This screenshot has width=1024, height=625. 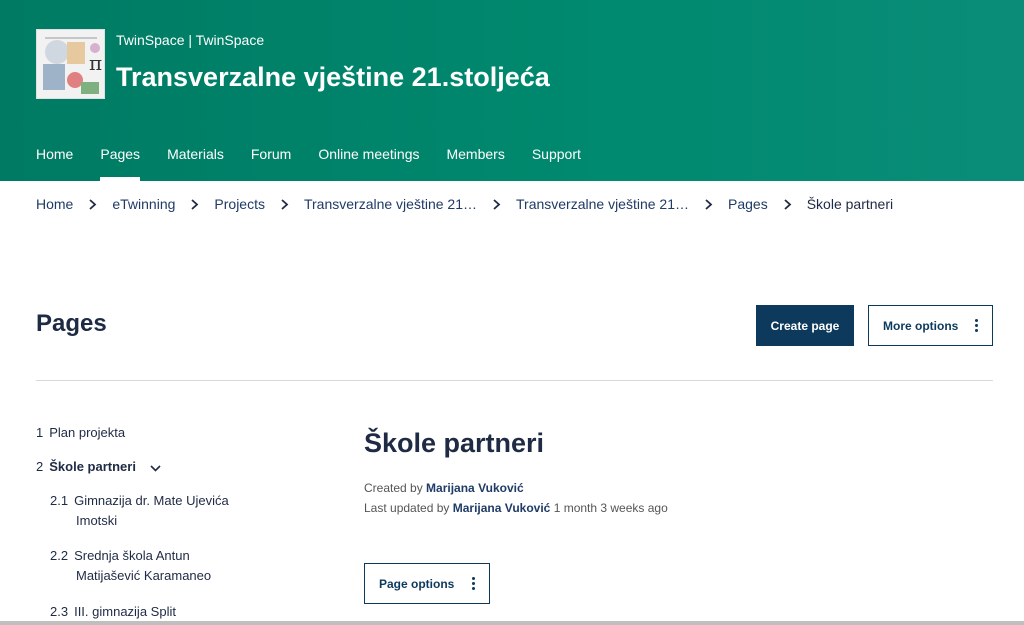 I want to click on tree-item-skole-partneri: 2 Škole partneri, so click(x=98, y=467).